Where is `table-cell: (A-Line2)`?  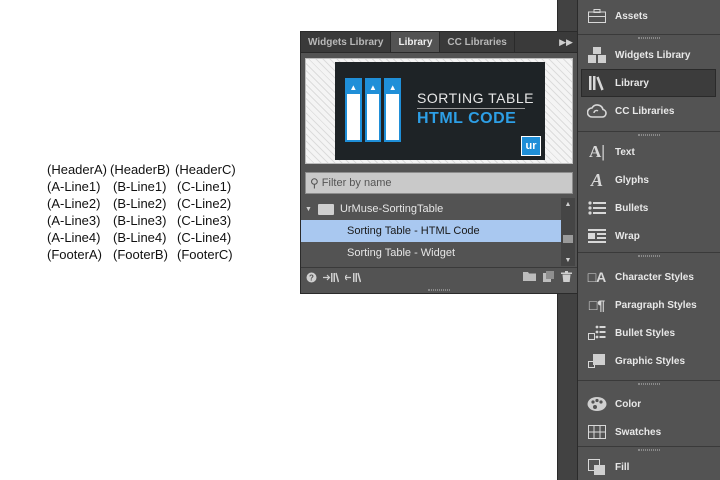
table-cell: (A-Line2) is located at coordinates (74, 203).